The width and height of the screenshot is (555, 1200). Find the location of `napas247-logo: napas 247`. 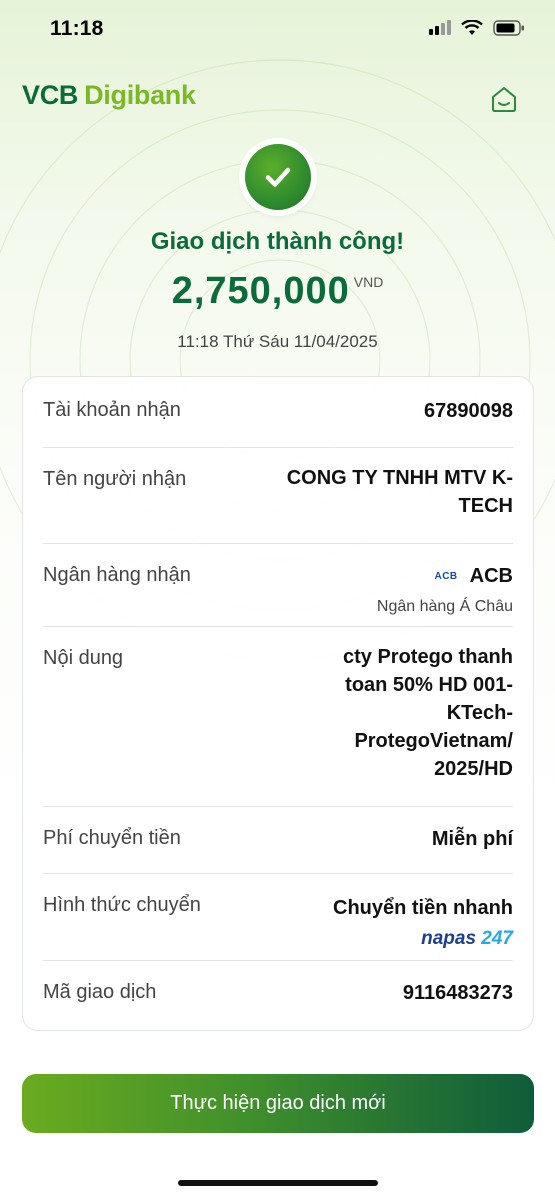

napas247-logo: napas 247 is located at coordinates (467, 939).